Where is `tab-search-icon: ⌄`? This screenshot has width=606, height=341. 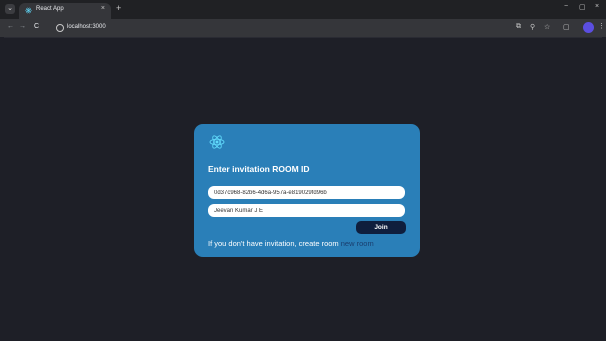
tab-search-icon: ⌄ is located at coordinates (10, 9).